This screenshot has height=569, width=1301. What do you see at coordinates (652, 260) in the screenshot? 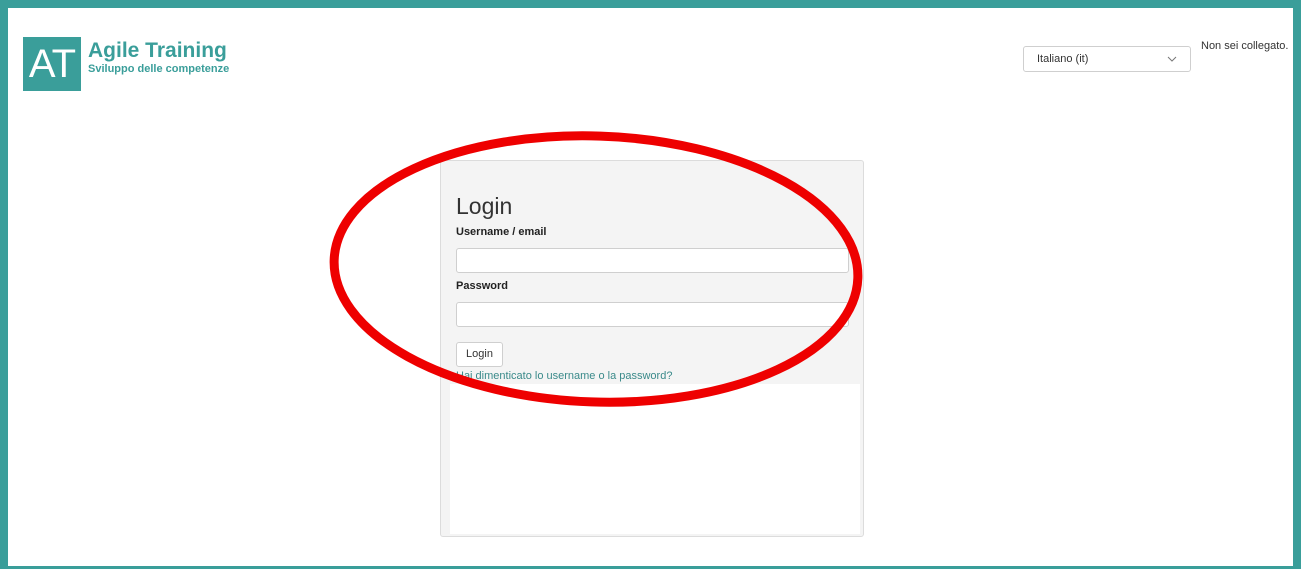
I see `username-input` at bounding box center [652, 260].